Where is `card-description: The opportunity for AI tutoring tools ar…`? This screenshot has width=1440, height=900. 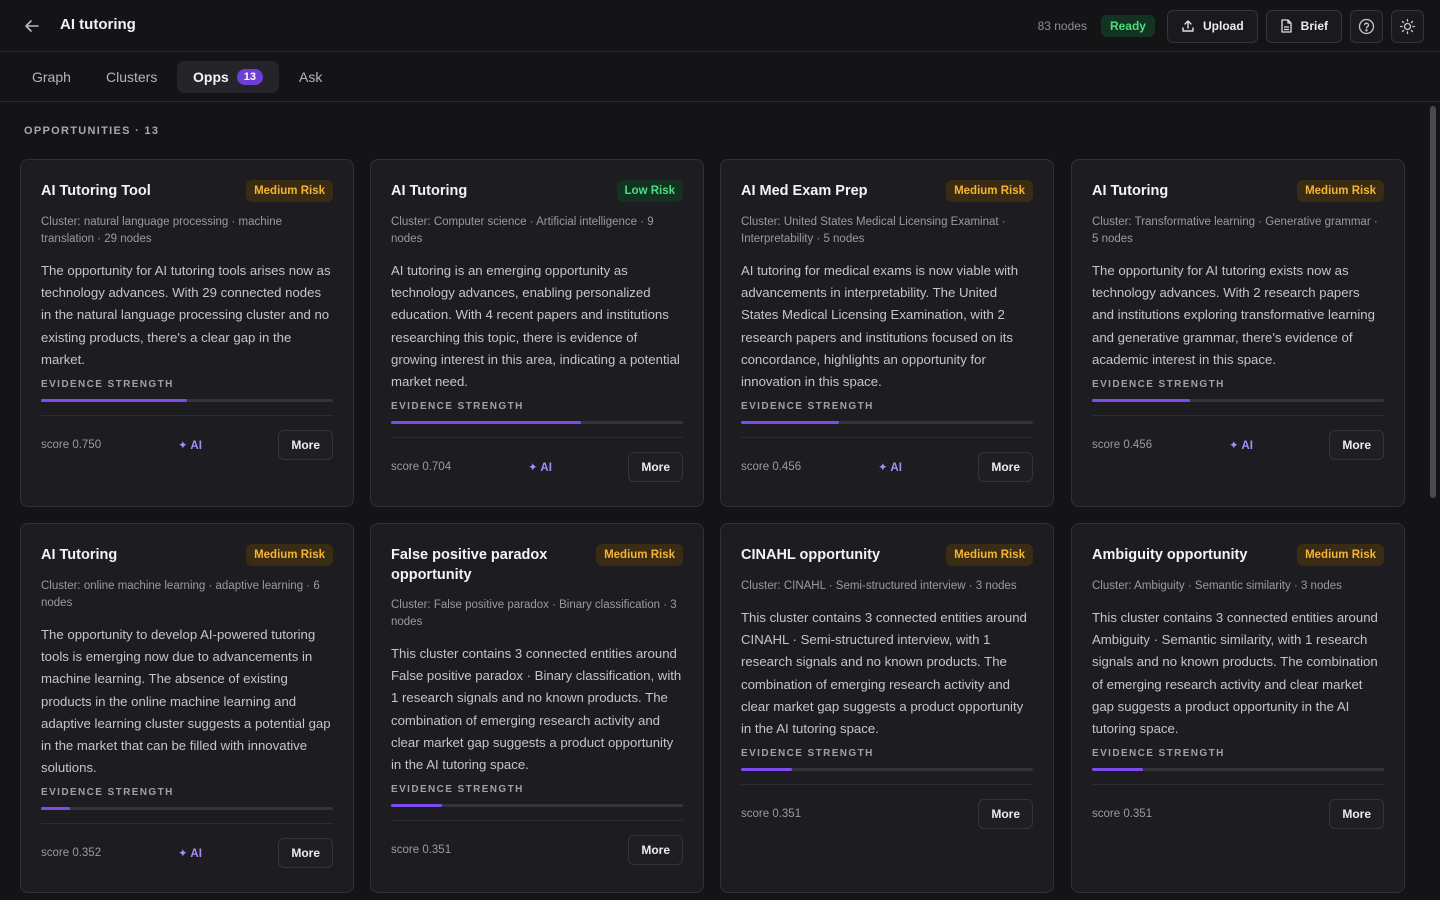 card-description: The opportunity for AI tutoring tools ar… is located at coordinates (186, 315).